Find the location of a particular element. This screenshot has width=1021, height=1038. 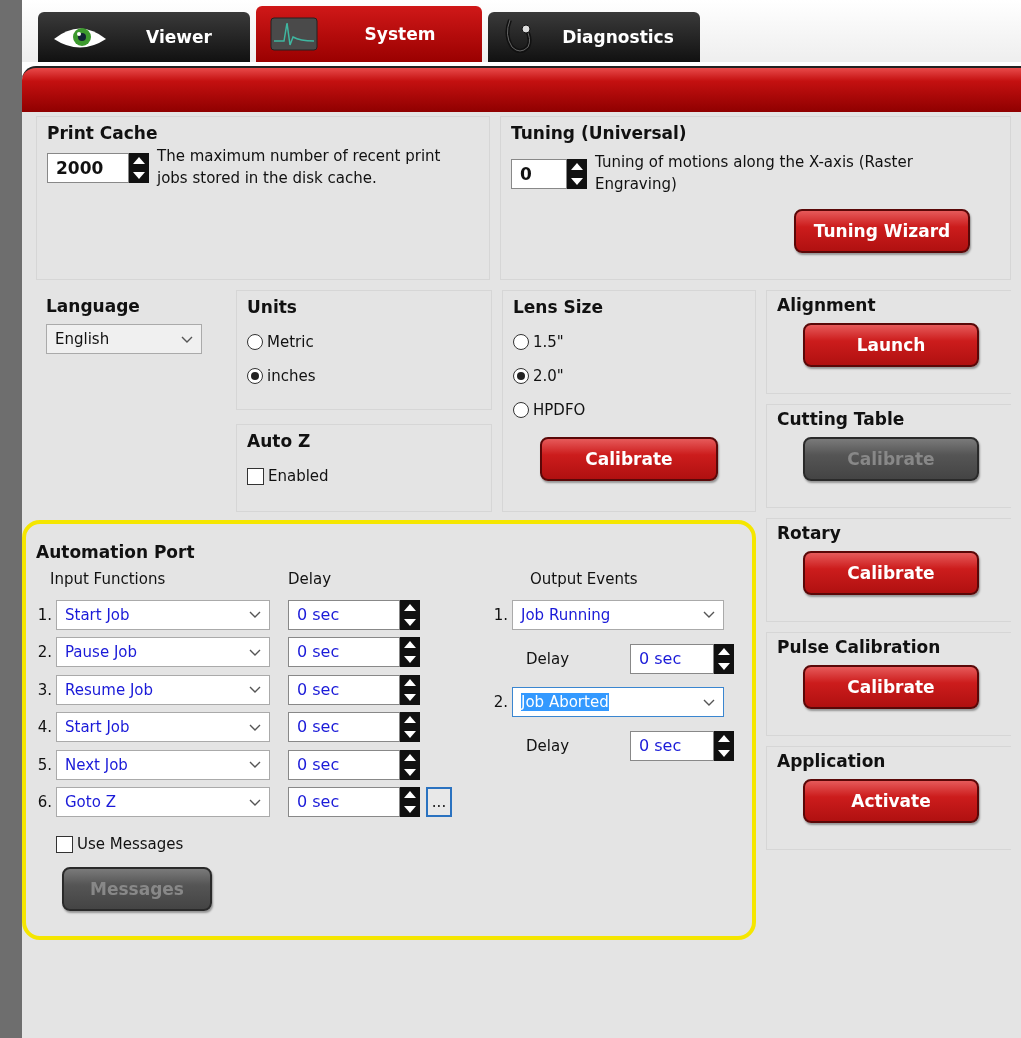

description-text: The maximum number of recent print jobs stored in the disk cache. is located at coordinates (299, 167).